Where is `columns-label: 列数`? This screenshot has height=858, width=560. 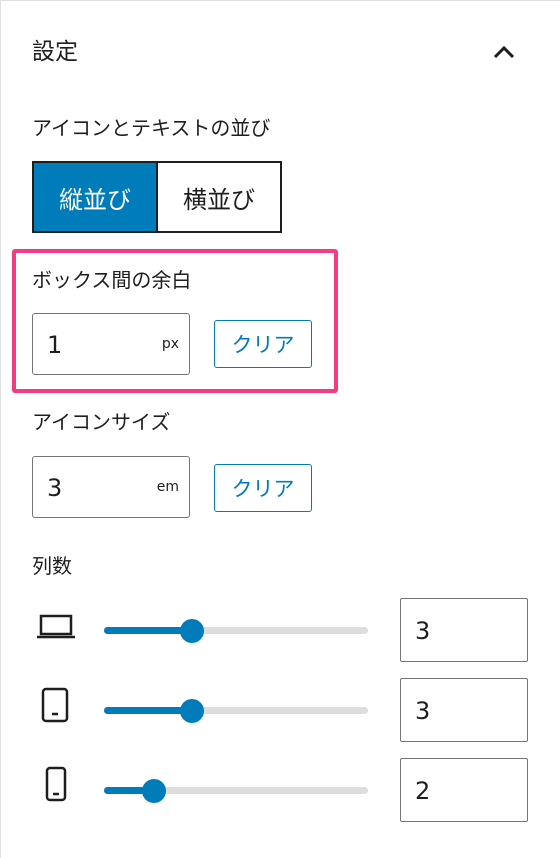
columns-label: 列数 is located at coordinates (52, 566).